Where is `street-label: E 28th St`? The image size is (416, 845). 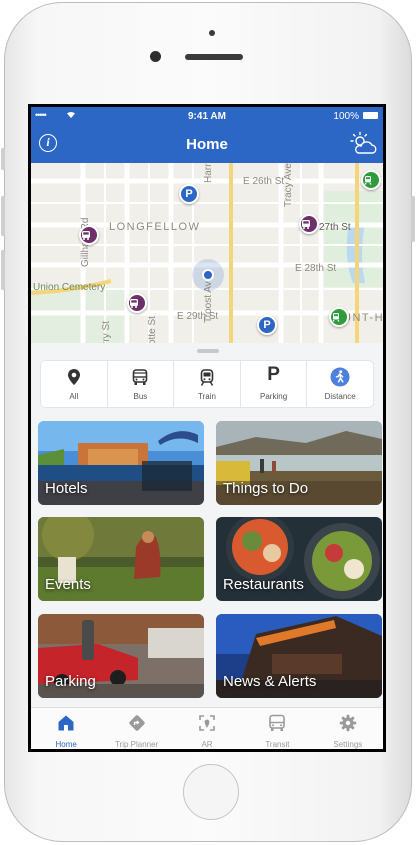
street-label: E 28th St is located at coordinates (316, 268).